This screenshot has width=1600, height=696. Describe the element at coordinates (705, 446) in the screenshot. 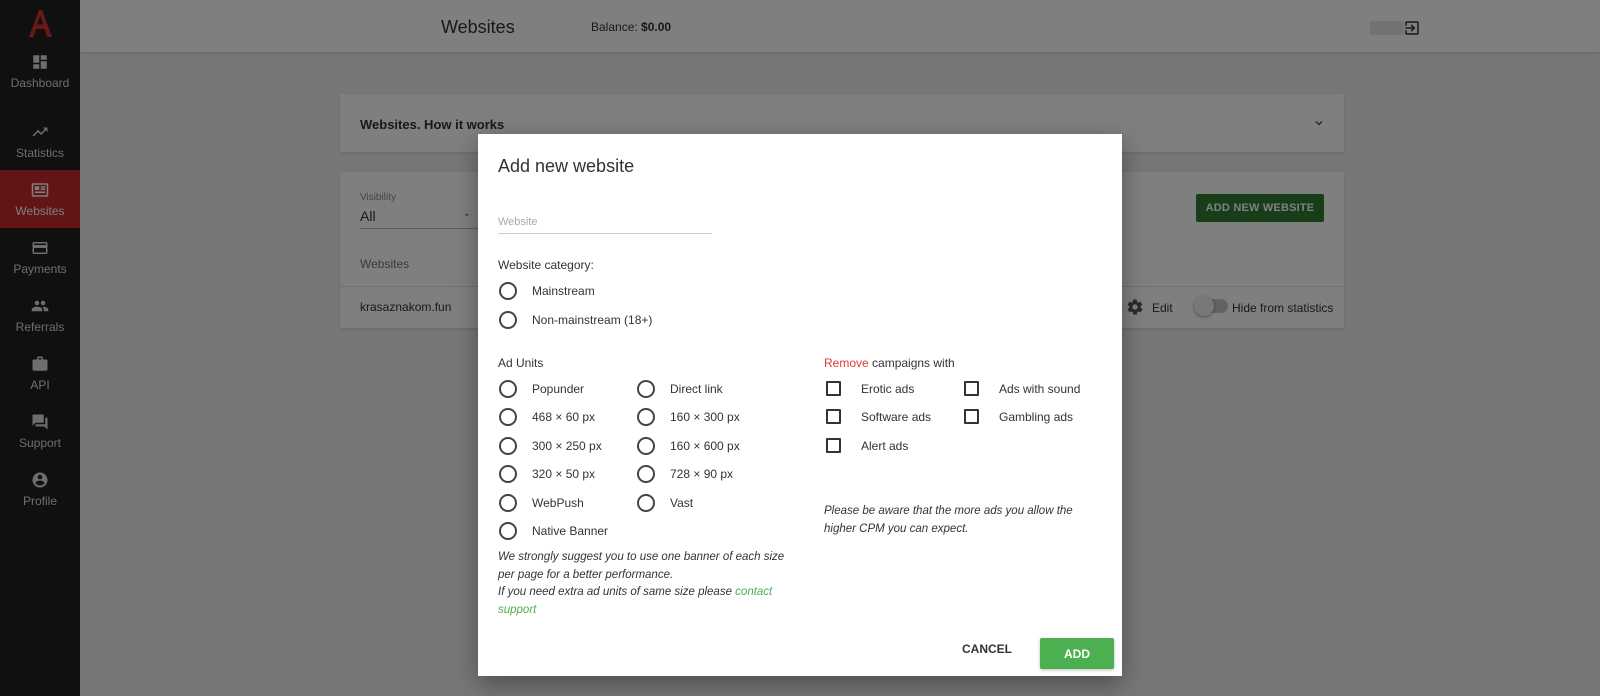

I see `option-label: 160 × 600 px` at that location.